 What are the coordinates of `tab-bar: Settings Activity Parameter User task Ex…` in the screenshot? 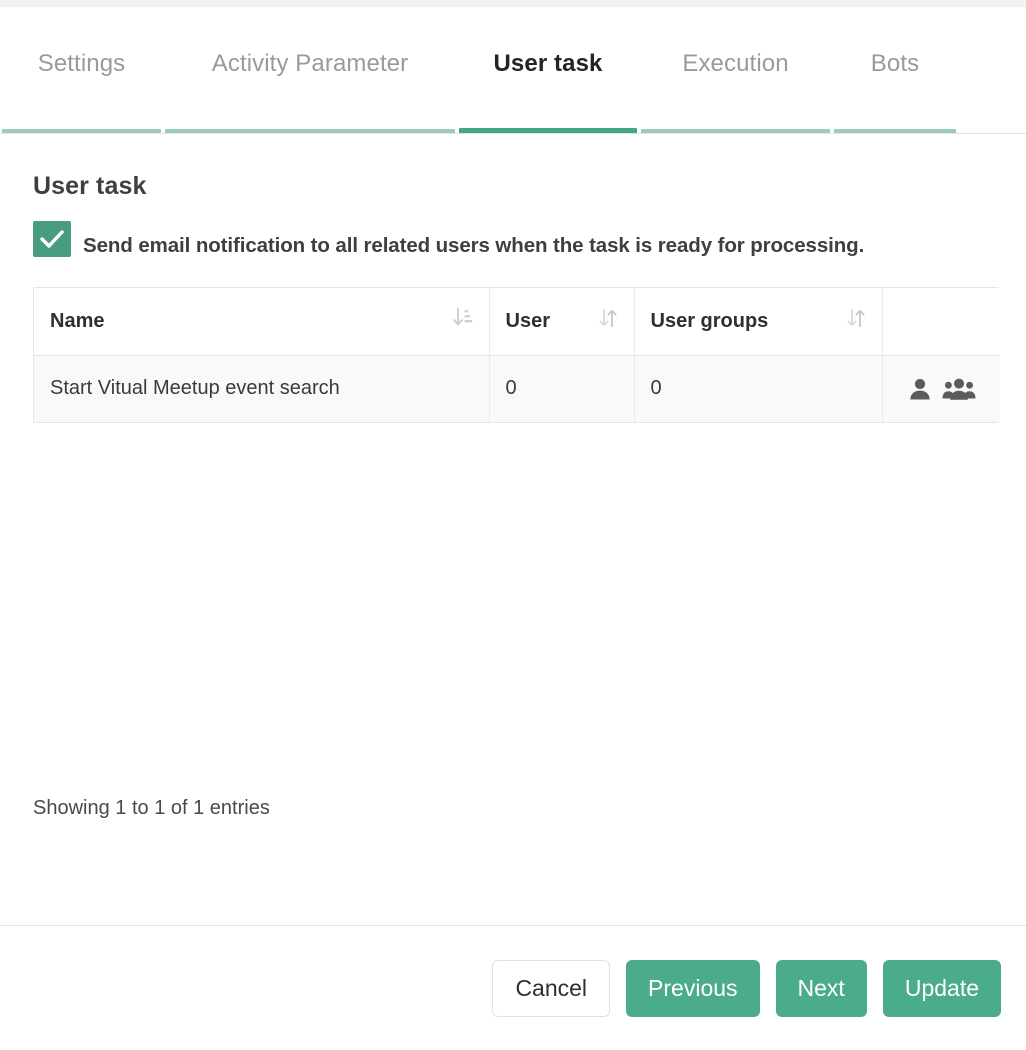 It's located at (513, 70).